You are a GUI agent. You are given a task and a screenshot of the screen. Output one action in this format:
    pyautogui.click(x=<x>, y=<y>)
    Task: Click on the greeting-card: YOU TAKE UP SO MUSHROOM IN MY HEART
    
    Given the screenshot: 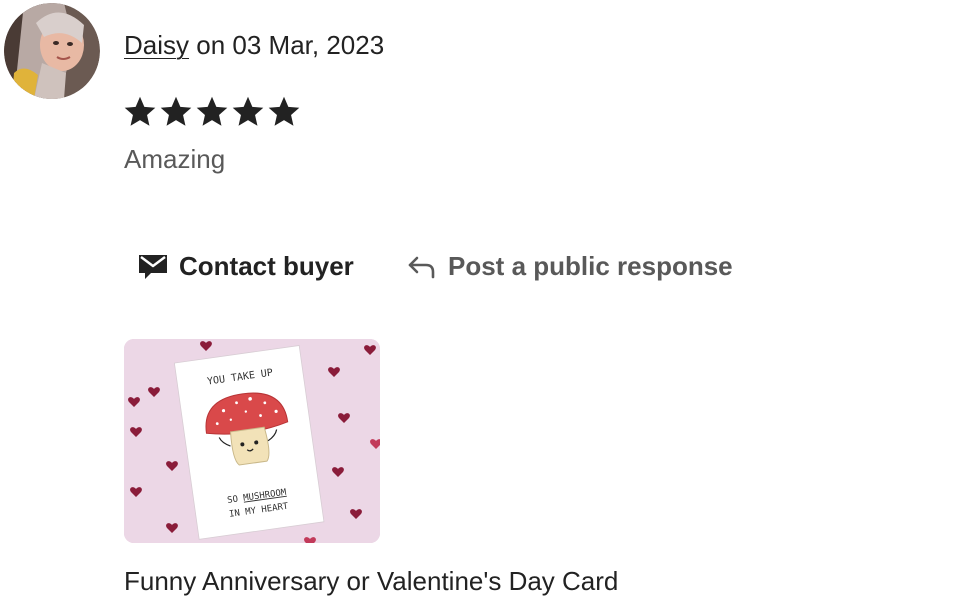 What is the action you would take?
    pyautogui.click(x=249, y=442)
    